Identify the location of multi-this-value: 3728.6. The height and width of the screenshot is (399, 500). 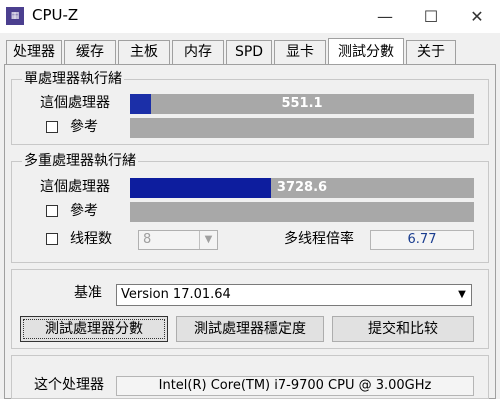
(302, 187).